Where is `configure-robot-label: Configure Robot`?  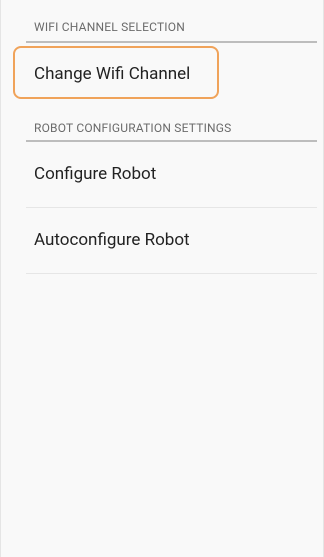 configure-robot-label: Configure Robot is located at coordinates (95, 174).